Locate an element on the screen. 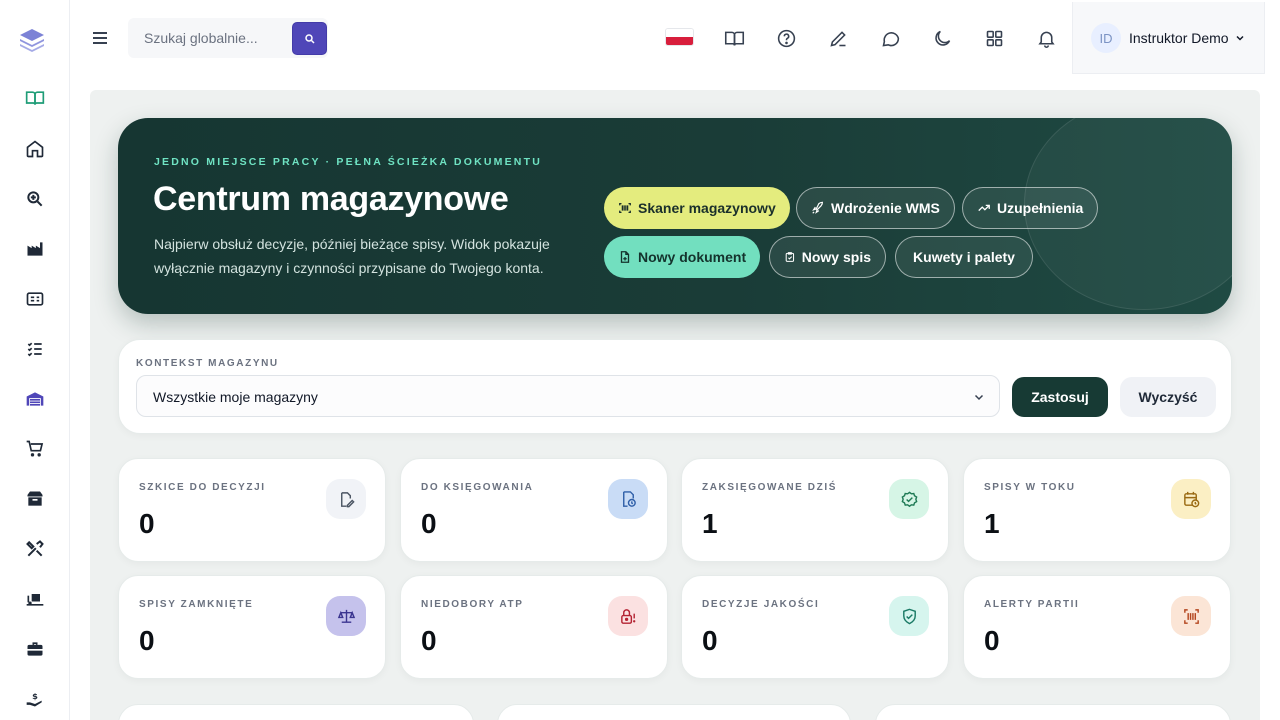 Image resolution: width=1280 pixels, height=720 pixels. menu-toggle-button is located at coordinates (100, 38).